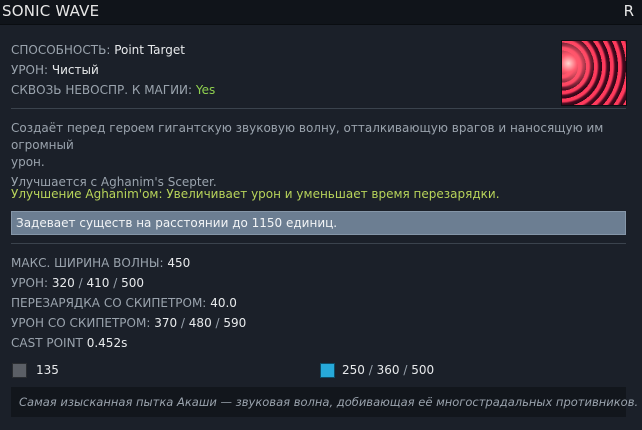 The height and width of the screenshot is (430, 642). I want to click on stat-value: 0.452s, so click(107, 343).